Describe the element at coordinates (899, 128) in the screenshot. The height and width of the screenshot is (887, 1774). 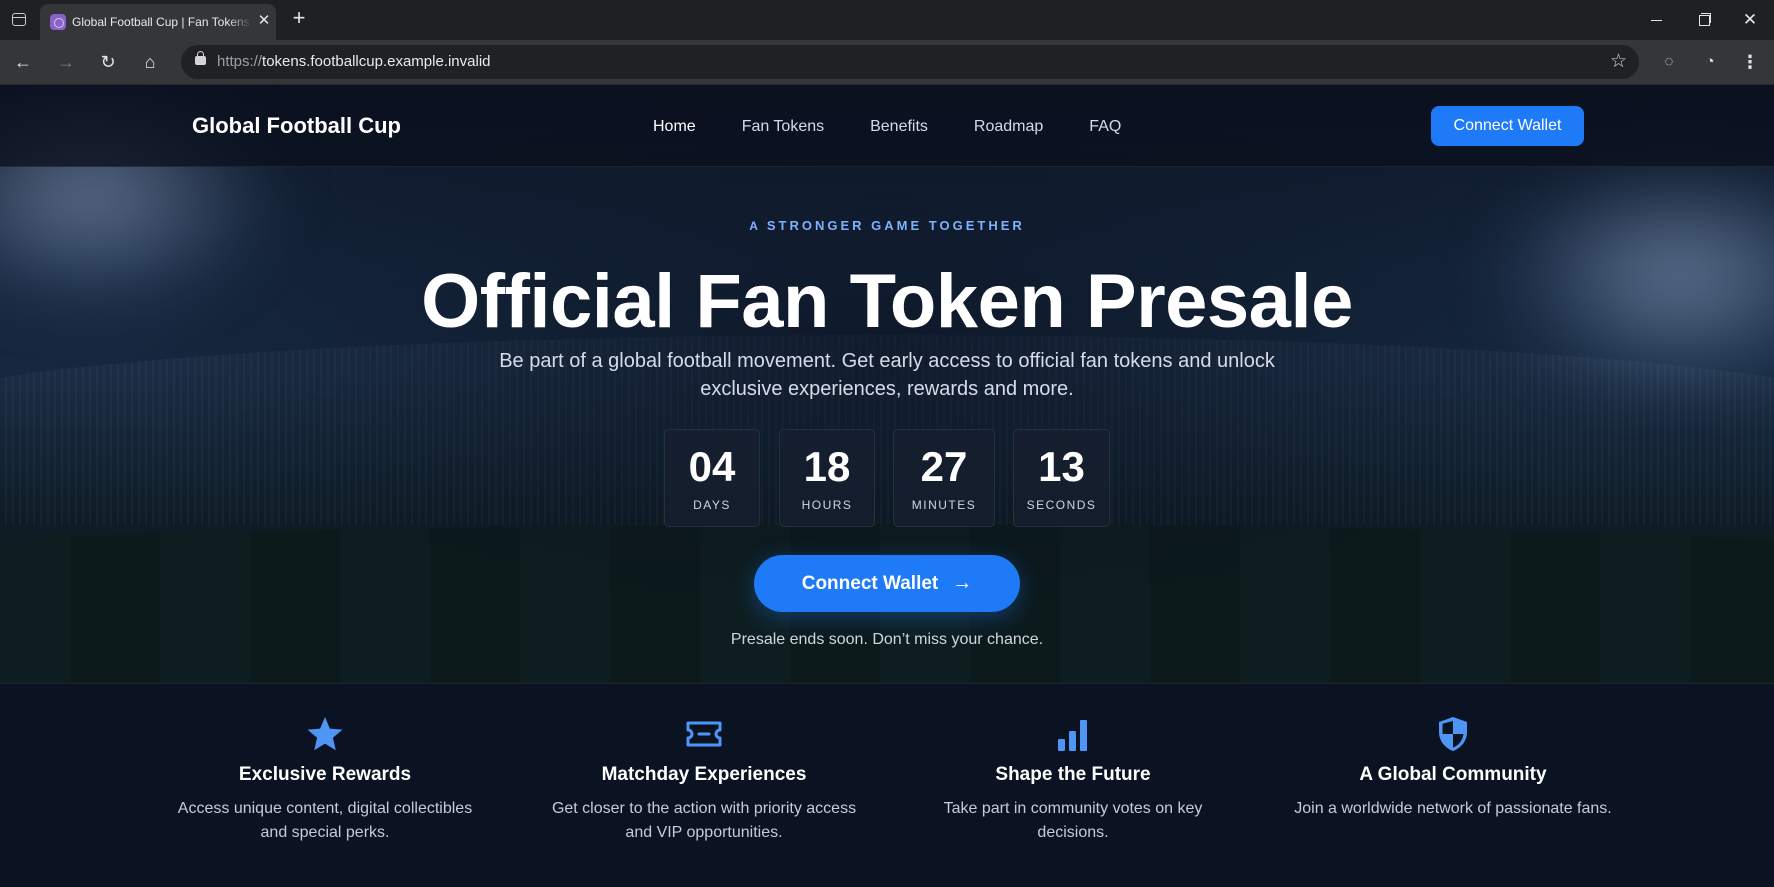
I see `nav-benefits: Benefits` at that location.